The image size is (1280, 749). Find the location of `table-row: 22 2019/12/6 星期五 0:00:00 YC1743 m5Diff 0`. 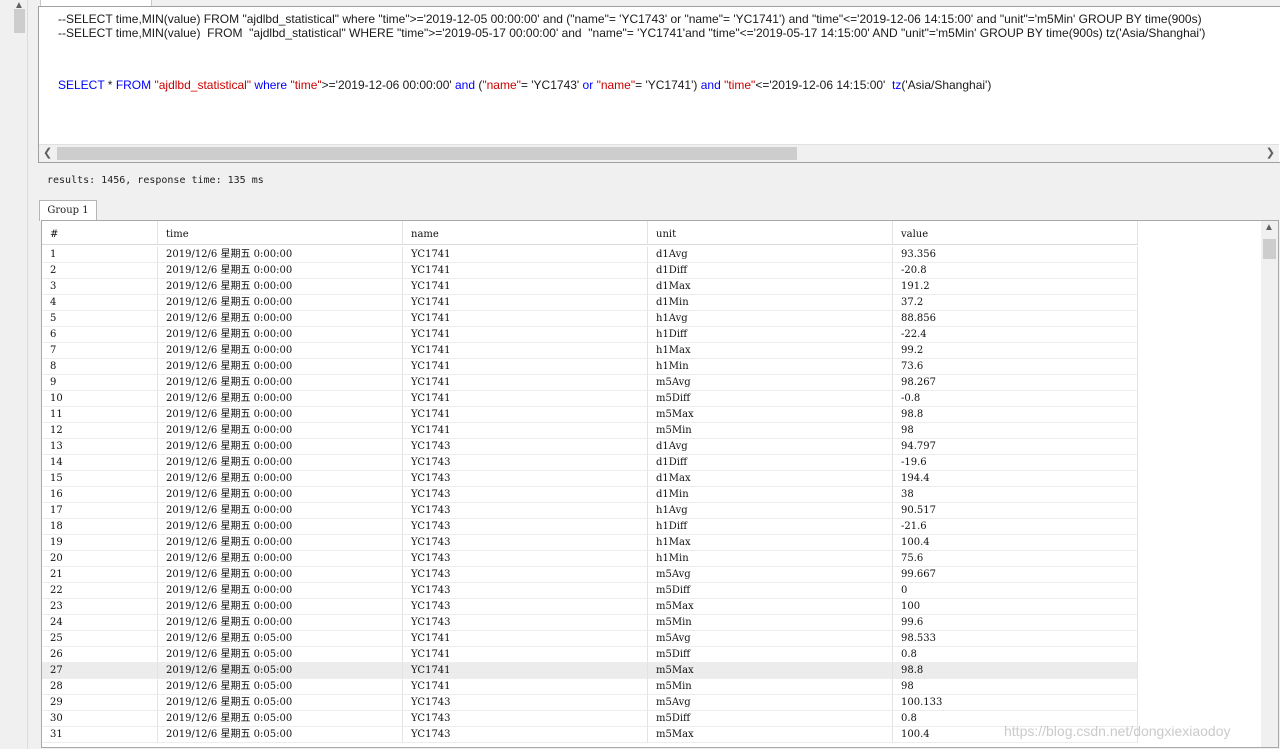

table-row: 22 2019/12/6 星期五 0:00:00 YC1743 m5Diff 0 is located at coordinates (590, 591).